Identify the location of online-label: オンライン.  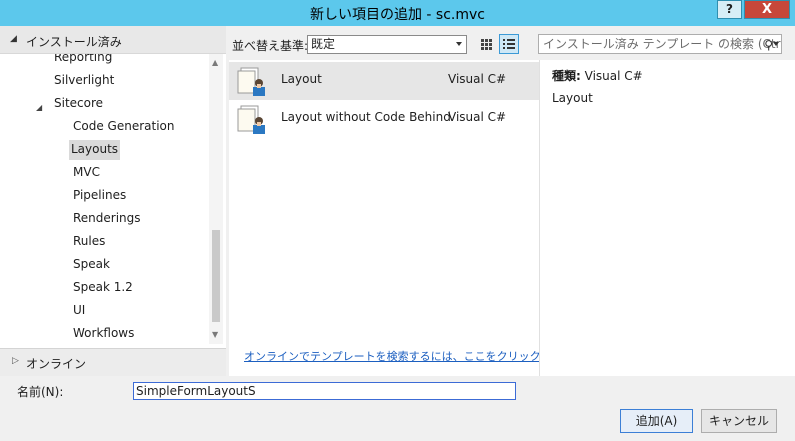
(56, 364).